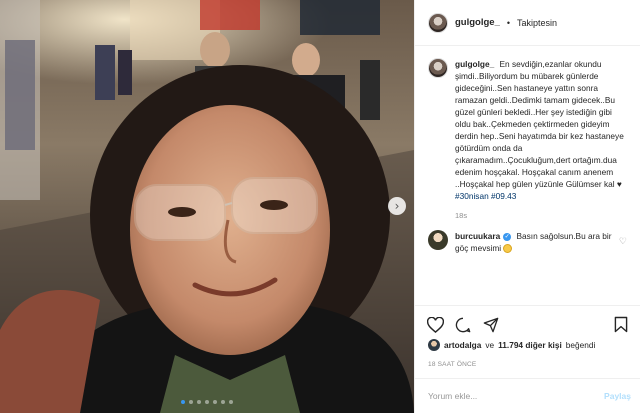 The width and height of the screenshot is (640, 413). I want to click on liker-avatar, so click(434, 345).